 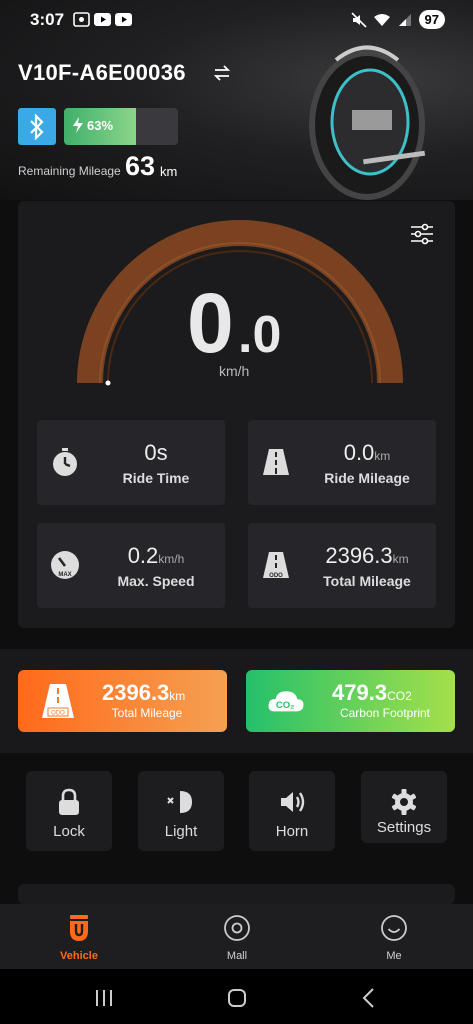 What do you see at coordinates (394, 928) in the screenshot?
I see `profile-icon` at bounding box center [394, 928].